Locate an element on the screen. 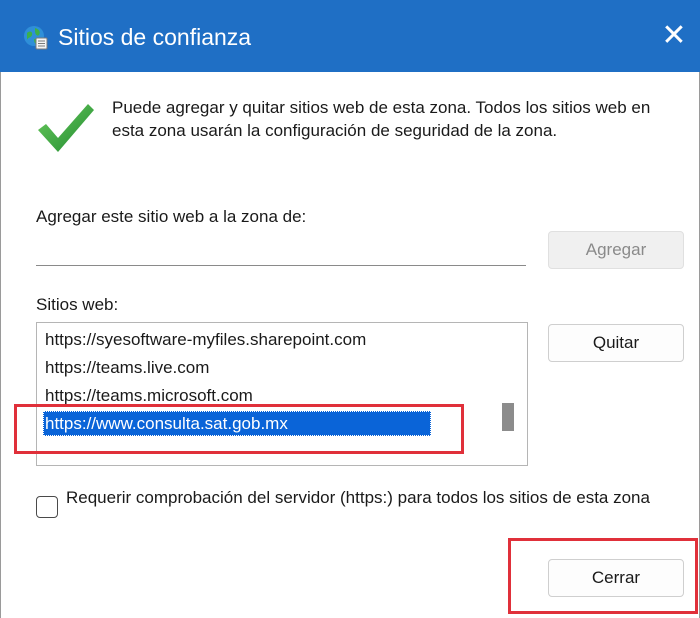  list-item: https://teams.live.com is located at coordinates (127, 367).